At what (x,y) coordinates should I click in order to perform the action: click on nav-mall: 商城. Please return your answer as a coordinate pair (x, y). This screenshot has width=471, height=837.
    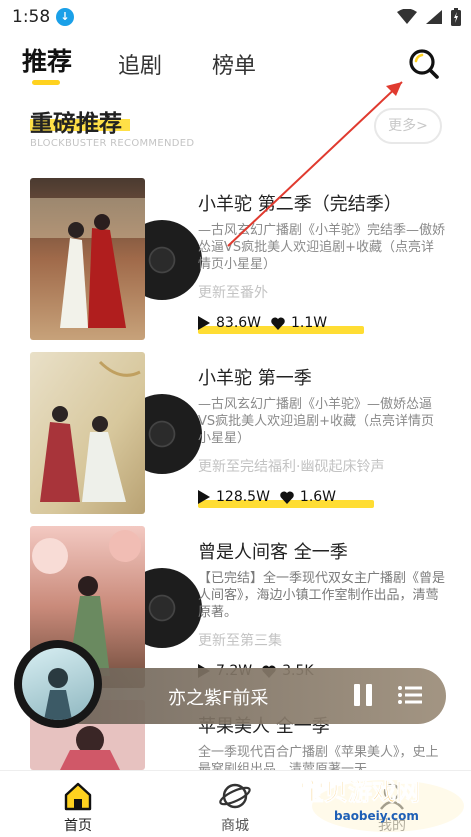
    Looking at the image, I should click on (235, 805).